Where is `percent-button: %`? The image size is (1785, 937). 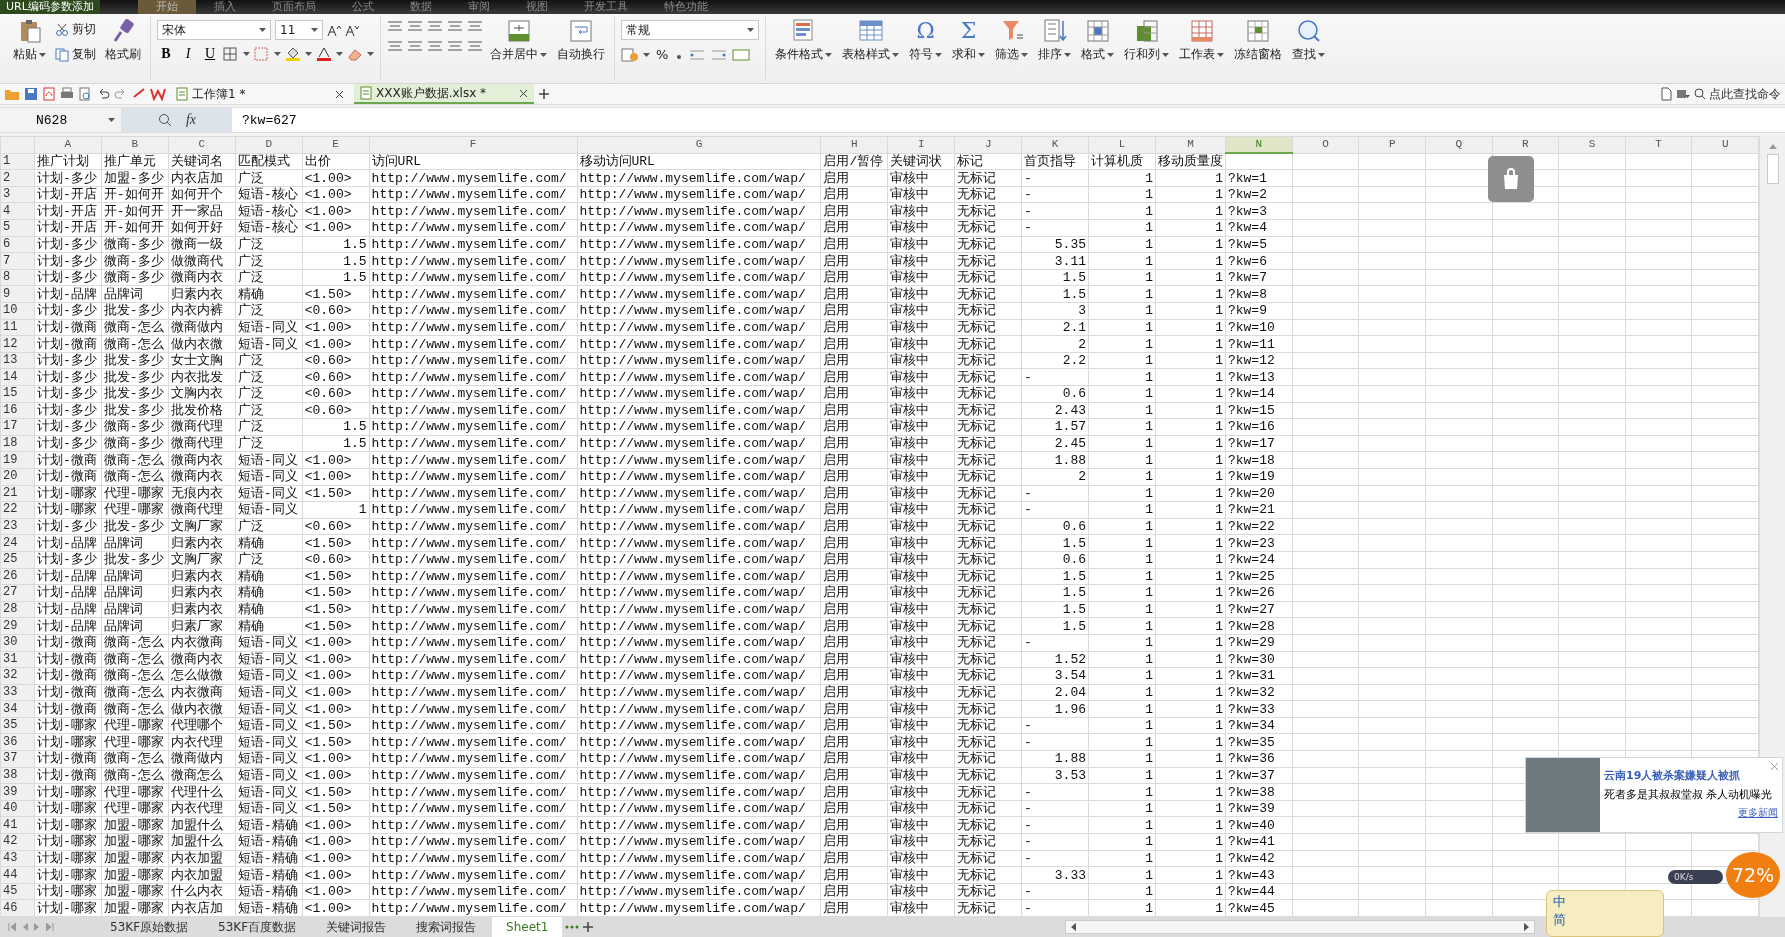
percent-button: % is located at coordinates (662, 54).